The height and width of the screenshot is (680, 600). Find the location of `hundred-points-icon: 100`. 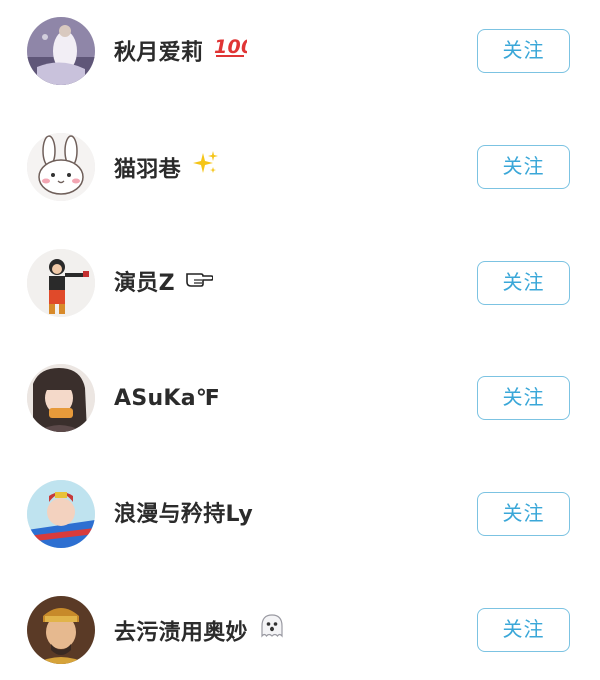

hundred-points-icon: 100 is located at coordinates (233, 51).